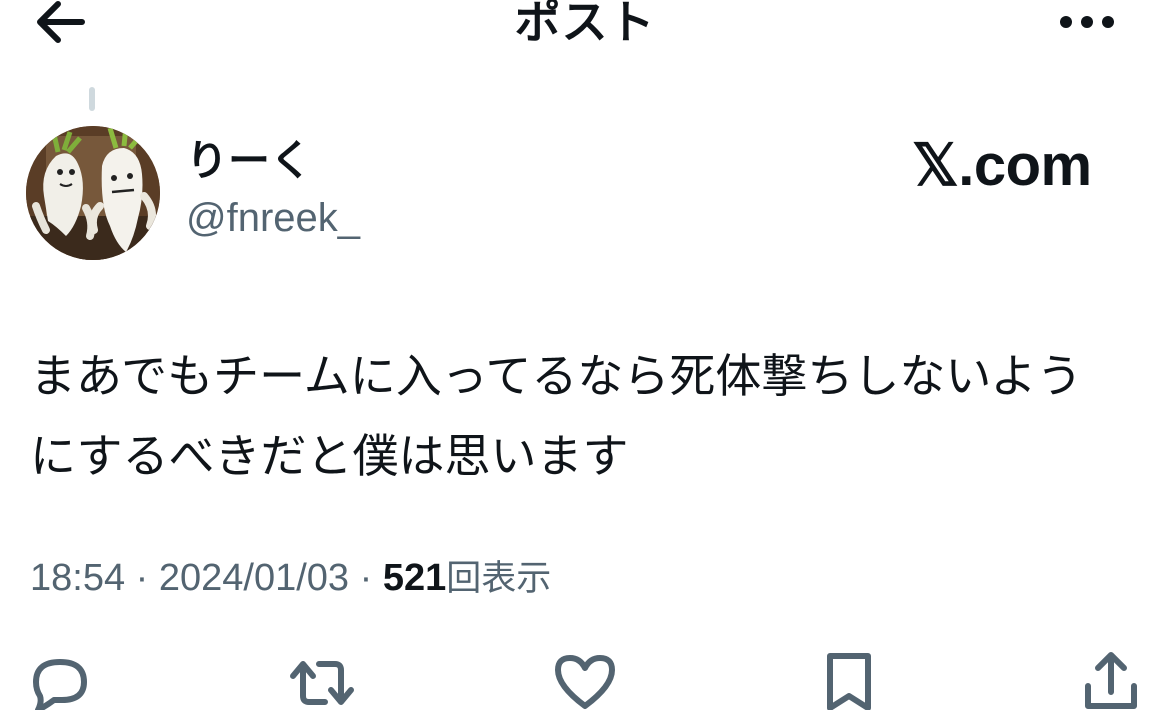 The height and width of the screenshot is (714, 1170). I want to click on x-com-watermark: 𝕏.com, so click(1002, 165).